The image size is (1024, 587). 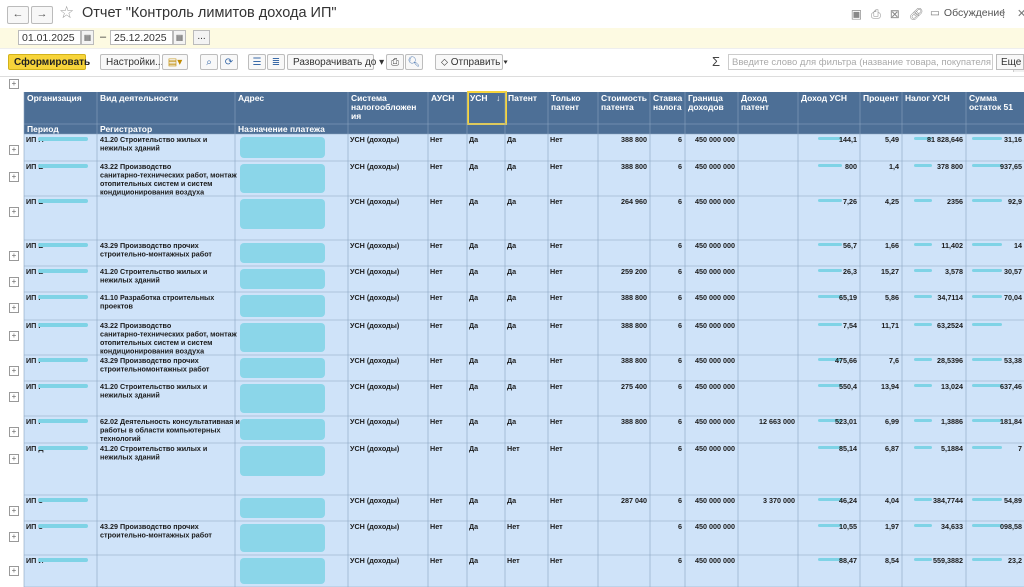 I want to click on generate-button: Сформировать, so click(x=49, y=62).